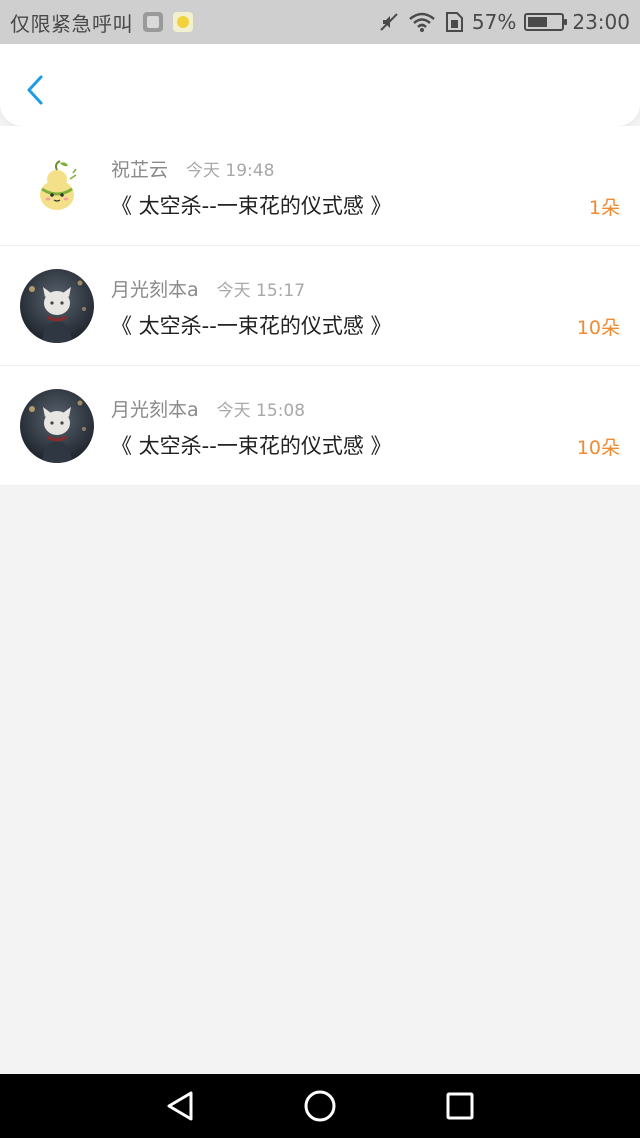 This screenshot has height=1138, width=640. I want to click on battery-fill, so click(537, 22).